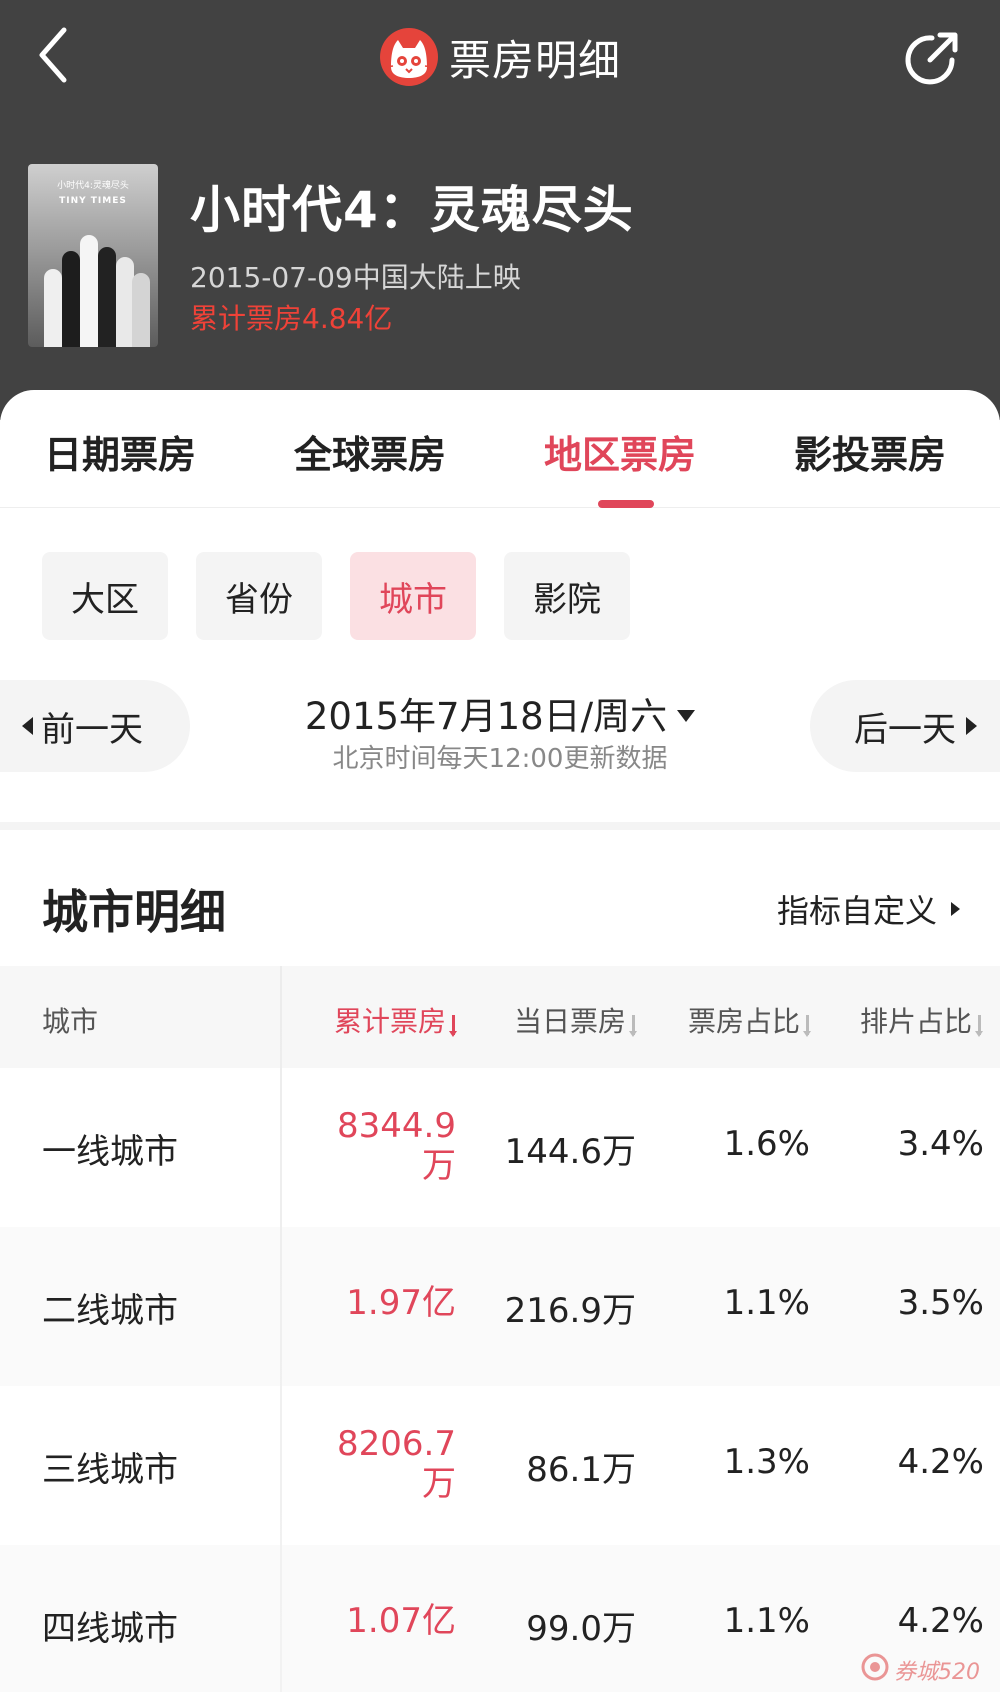 This screenshot has height=1692, width=1000. Describe the element at coordinates (686, 715) in the screenshot. I see `caret-down-icon` at that location.